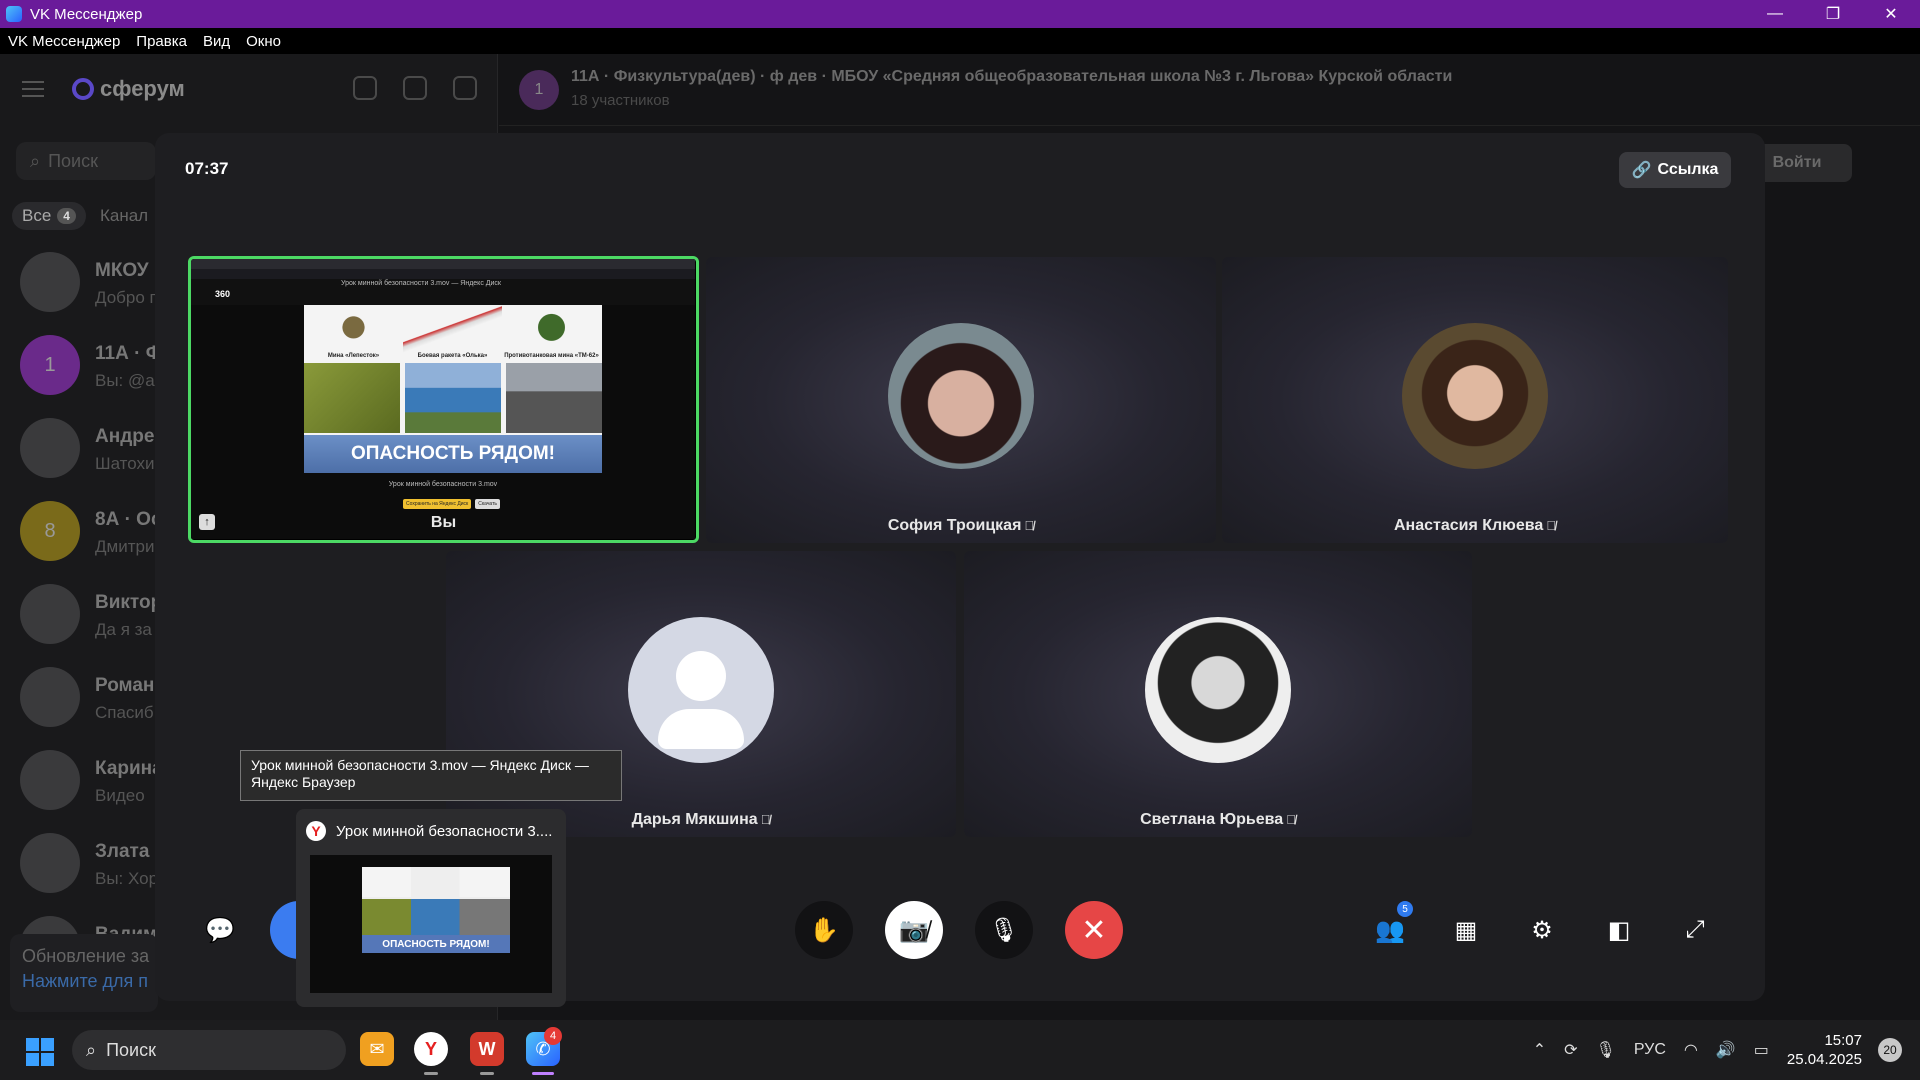 This screenshot has width=1920, height=1080. Describe the element at coordinates (377, 1049) in the screenshot. I see `mail-app-icon: ✉` at that location.